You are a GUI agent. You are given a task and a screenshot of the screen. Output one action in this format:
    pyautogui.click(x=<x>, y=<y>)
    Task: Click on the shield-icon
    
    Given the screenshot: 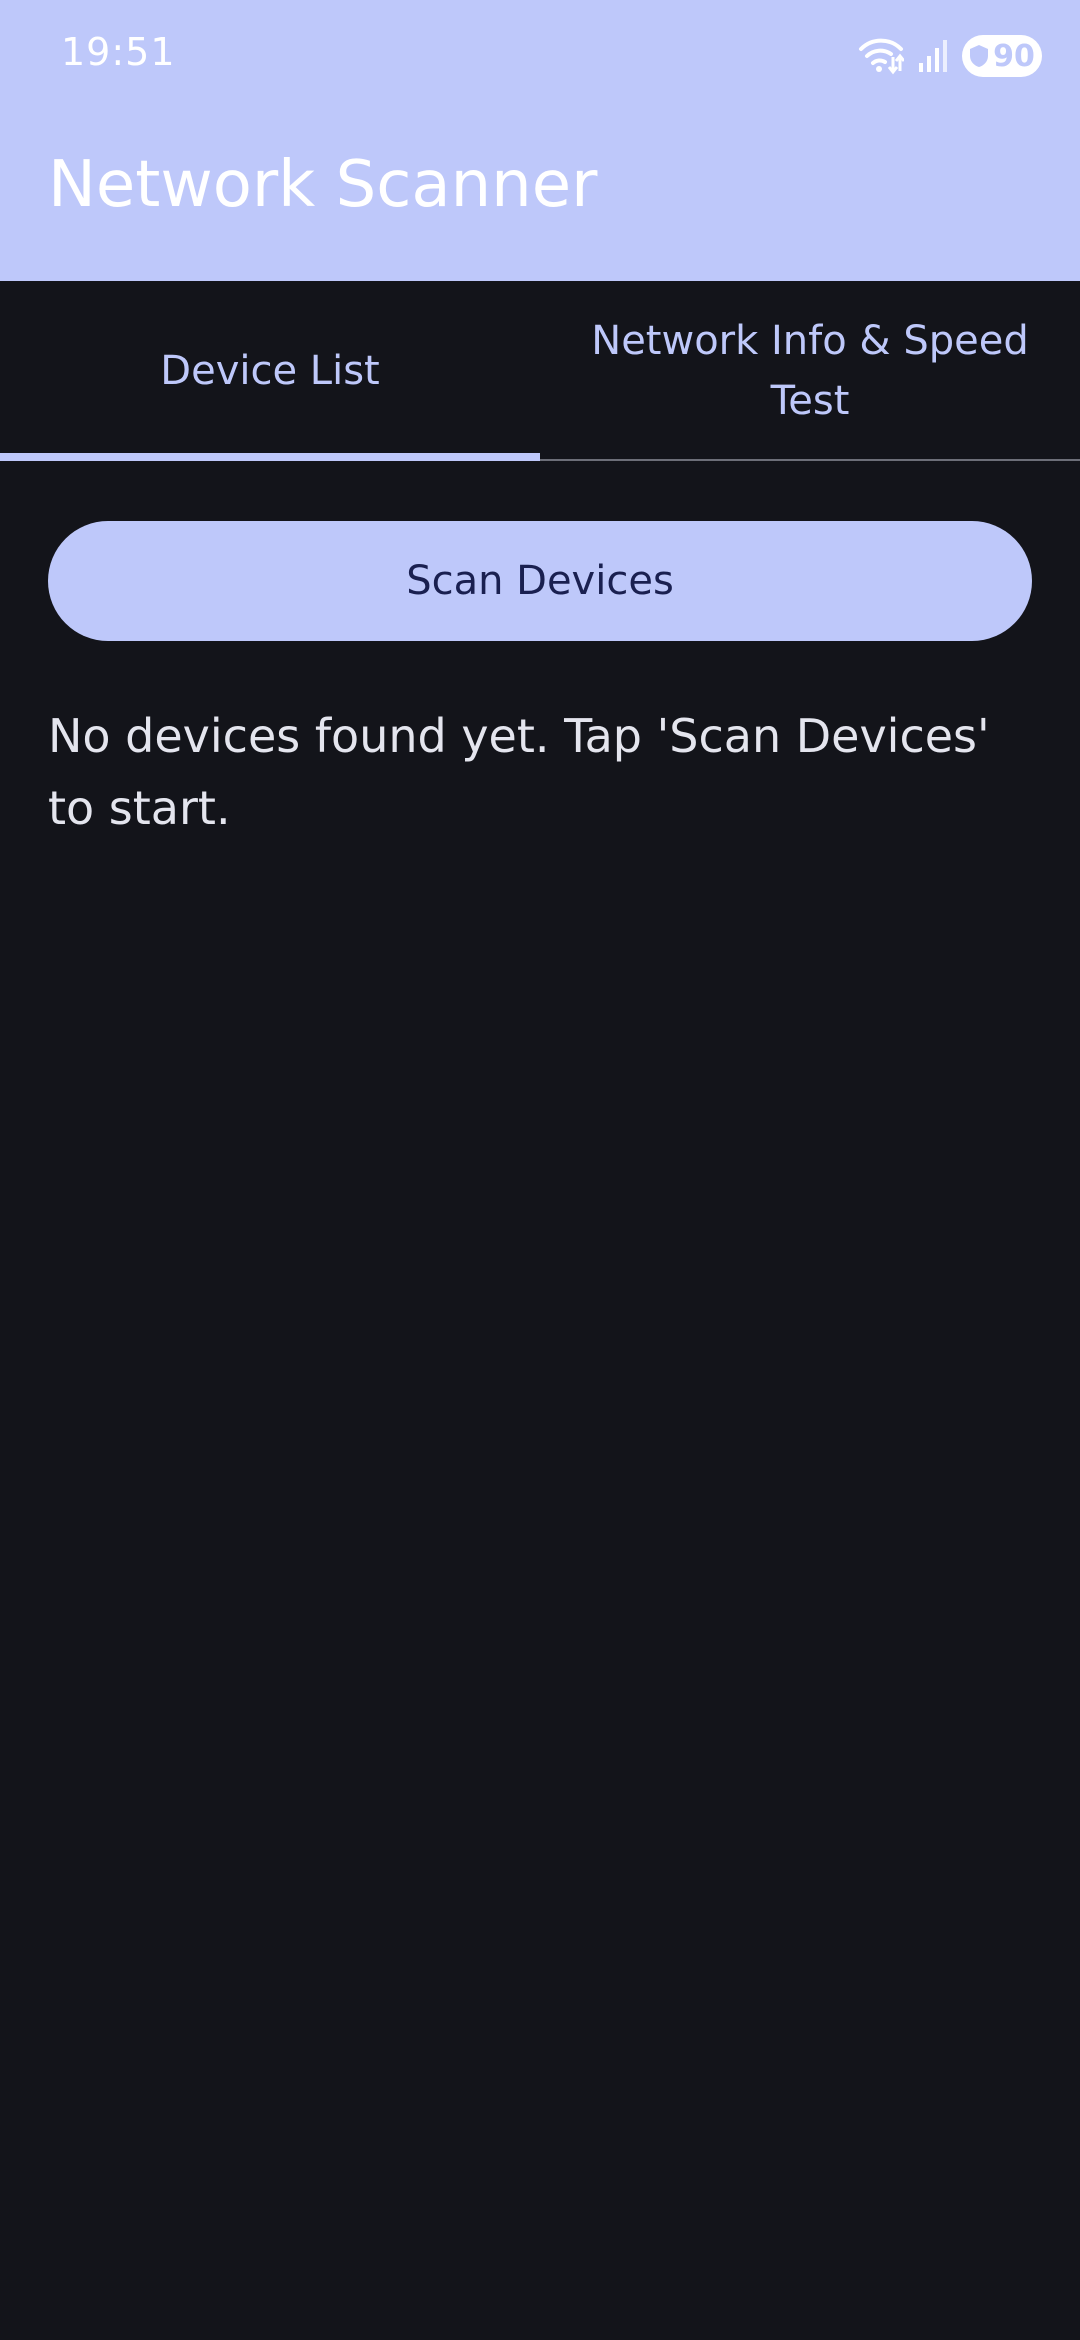 What is the action you would take?
    pyautogui.click(x=979, y=56)
    